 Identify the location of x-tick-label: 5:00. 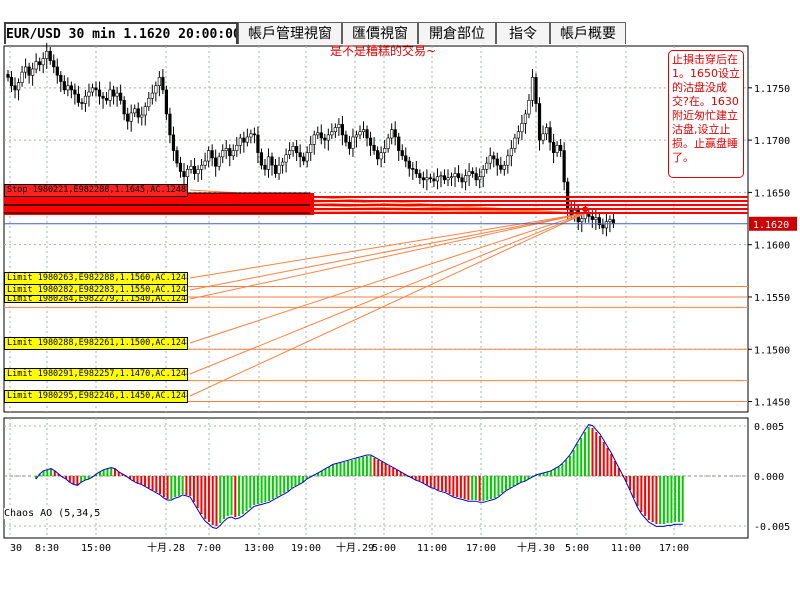
(384, 548).